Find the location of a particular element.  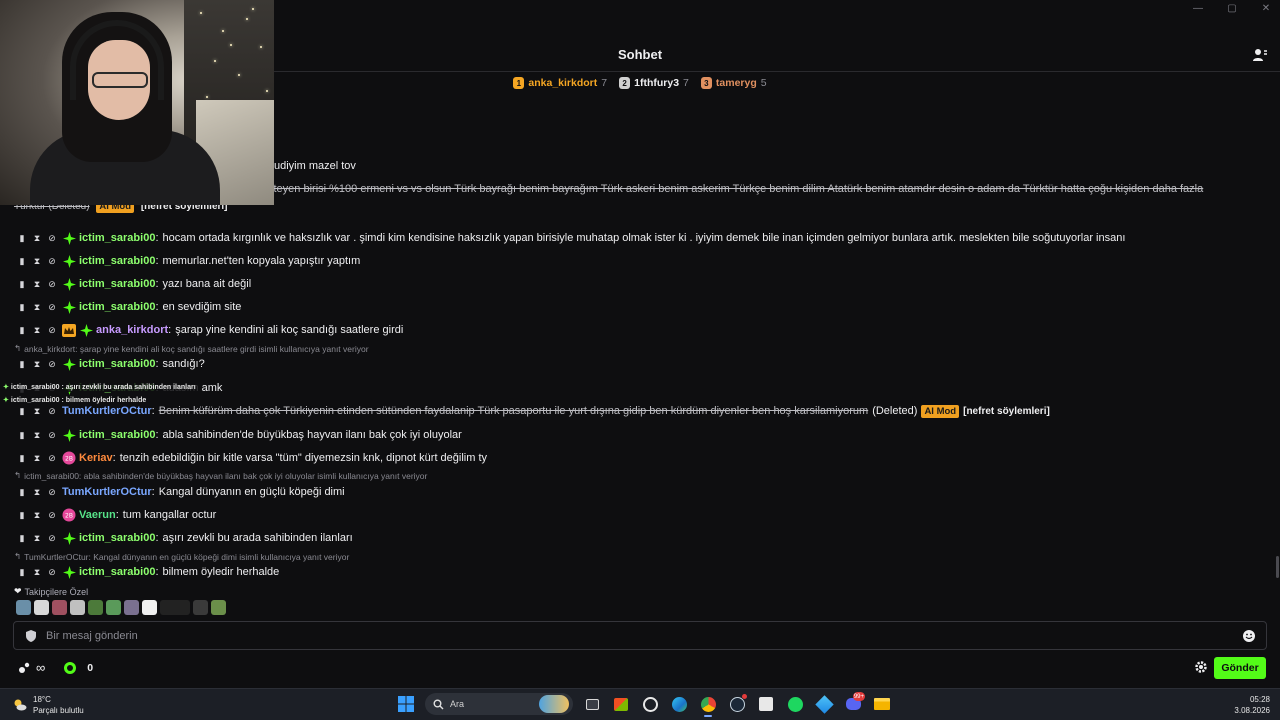

start-button is located at coordinates (406, 704).